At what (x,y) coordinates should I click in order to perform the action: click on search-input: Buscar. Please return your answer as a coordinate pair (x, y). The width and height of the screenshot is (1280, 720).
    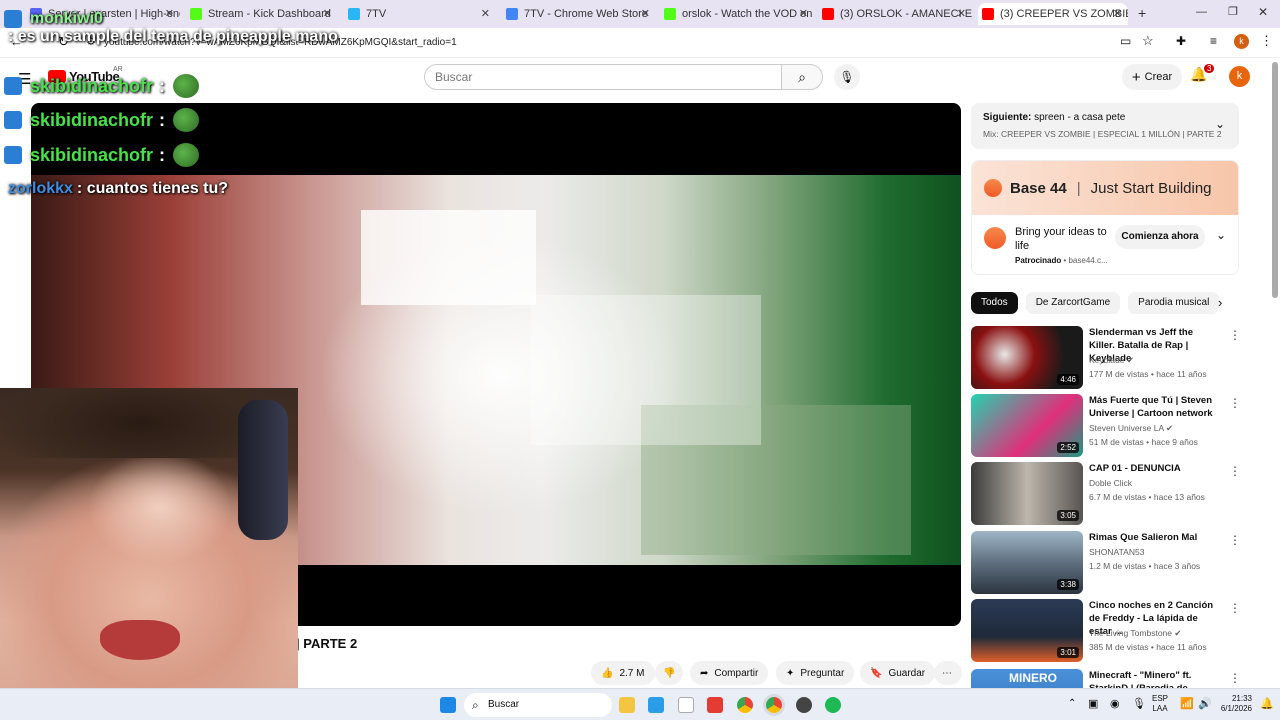
    Looking at the image, I should click on (603, 77).